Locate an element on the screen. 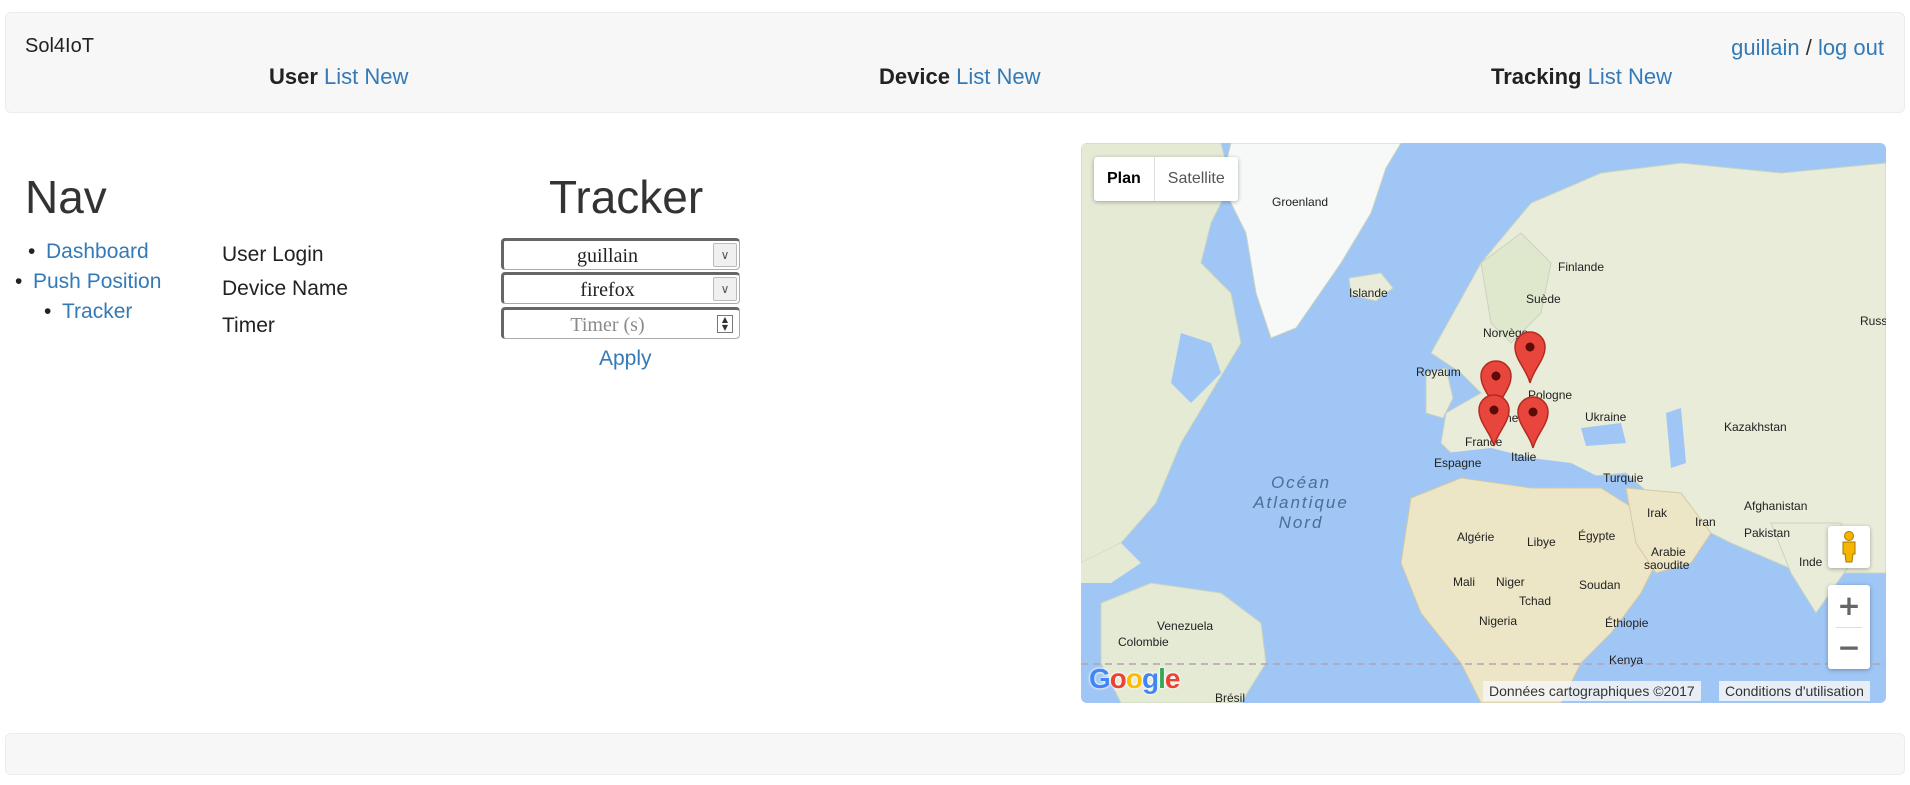 This screenshot has width=1910, height=785. username-link: guillain is located at coordinates (1765, 47).